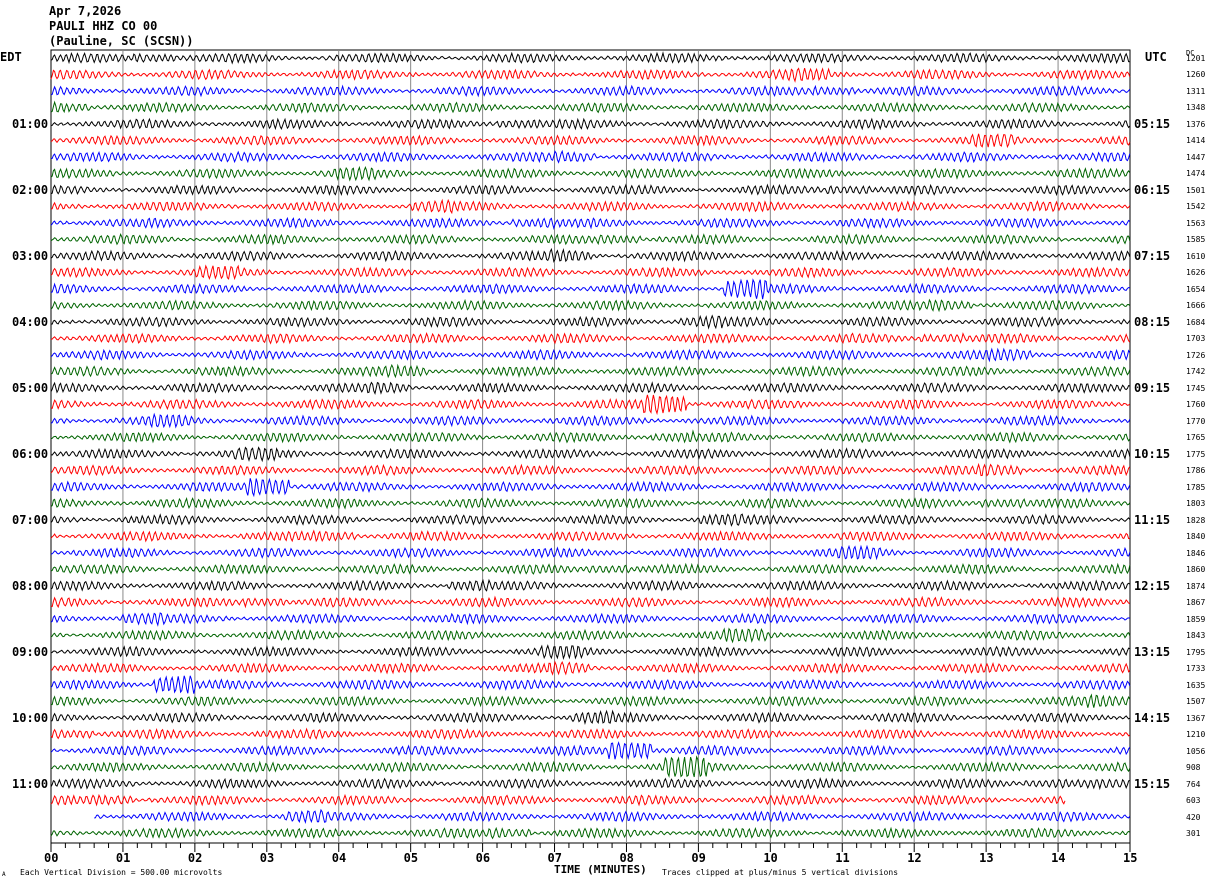  What do you see at coordinates (914, 858) in the screenshot?
I see `x-tick-label: 12` at bounding box center [914, 858].